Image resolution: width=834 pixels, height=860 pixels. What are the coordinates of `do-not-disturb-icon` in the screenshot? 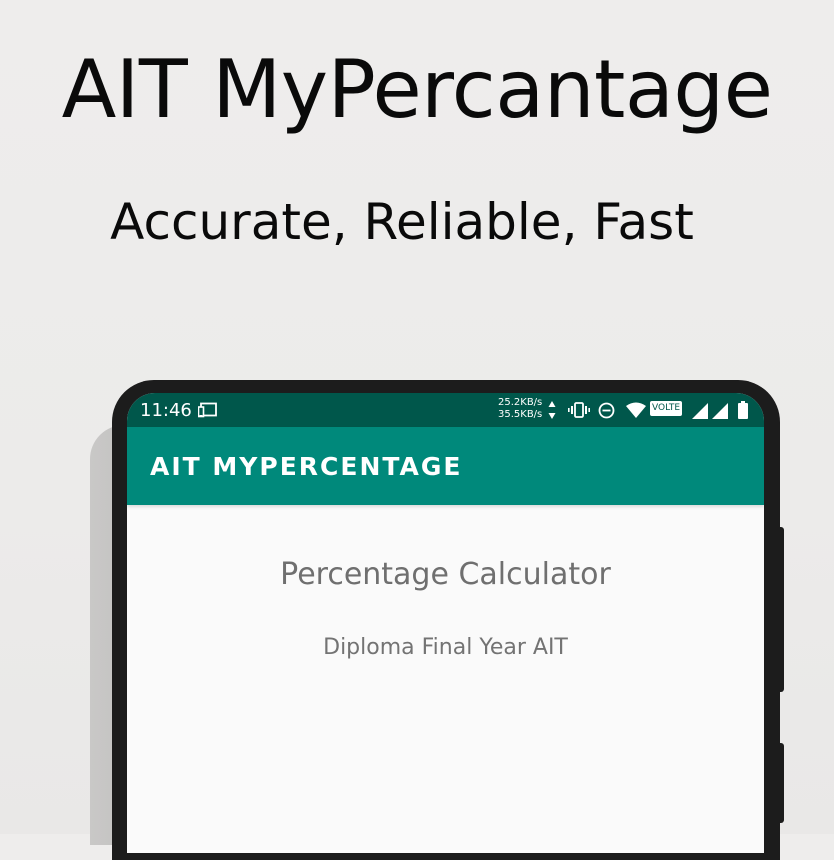 It's located at (606, 410).